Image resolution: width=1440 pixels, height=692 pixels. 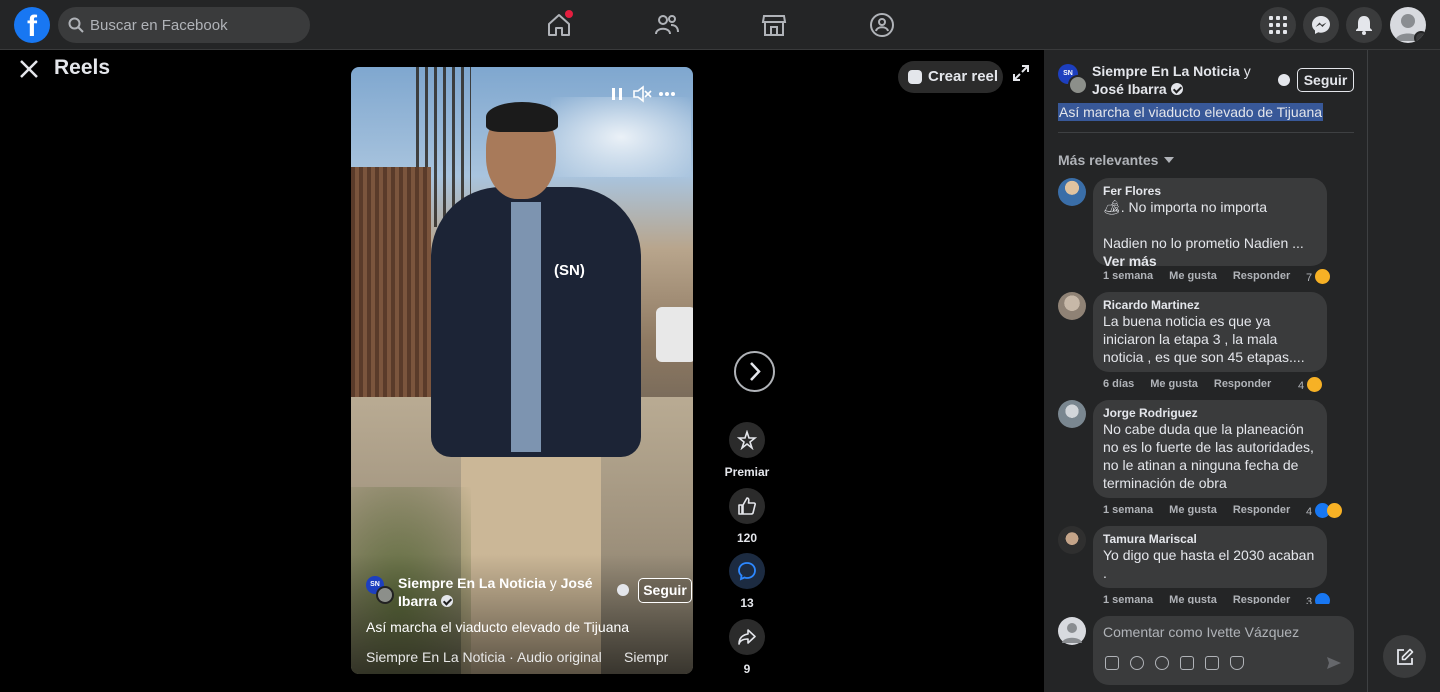 What do you see at coordinates (1278, 25) in the screenshot?
I see `menu-button` at bounding box center [1278, 25].